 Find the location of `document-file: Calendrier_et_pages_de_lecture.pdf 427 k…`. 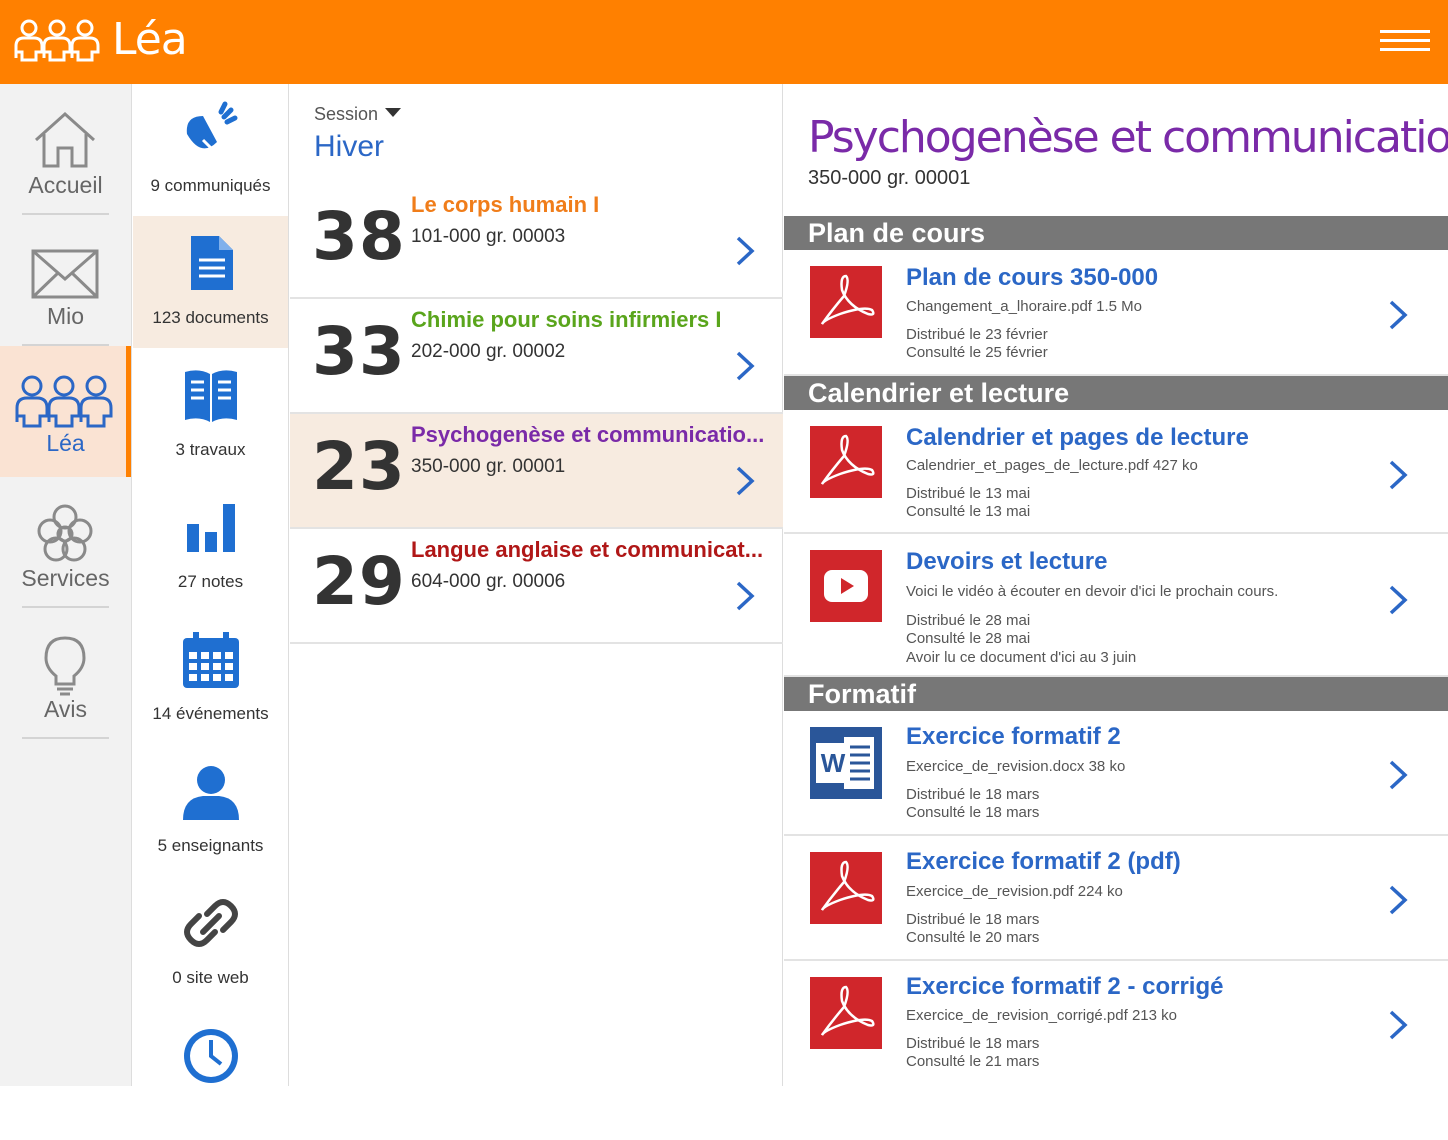

document-file: Calendrier_et_pages_de_lecture.pdf 427 k… is located at coordinates (1052, 465).